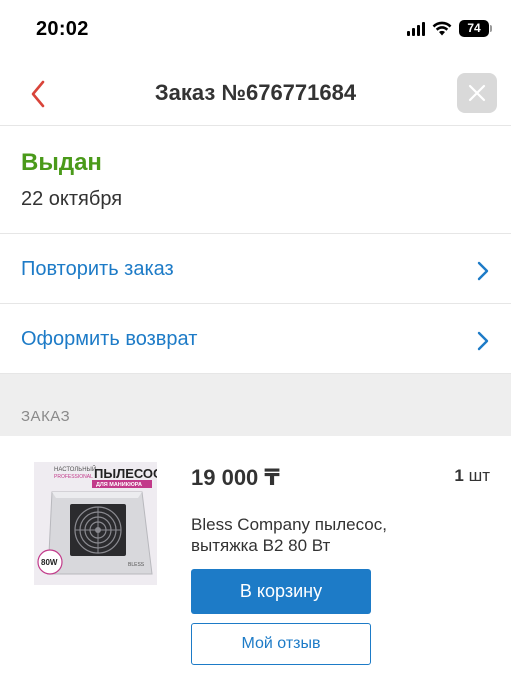 This screenshot has height=700, width=511. Describe the element at coordinates (61, 162) in the screenshot. I see `order-status: Выдан` at that location.